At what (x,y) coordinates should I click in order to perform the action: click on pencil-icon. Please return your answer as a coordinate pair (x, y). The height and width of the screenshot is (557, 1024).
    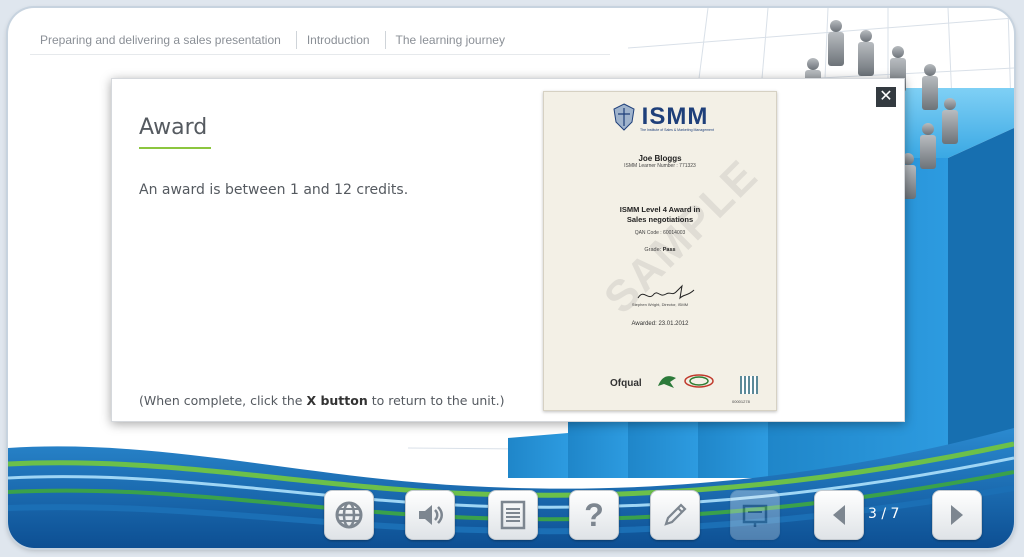
    Looking at the image, I should click on (675, 514).